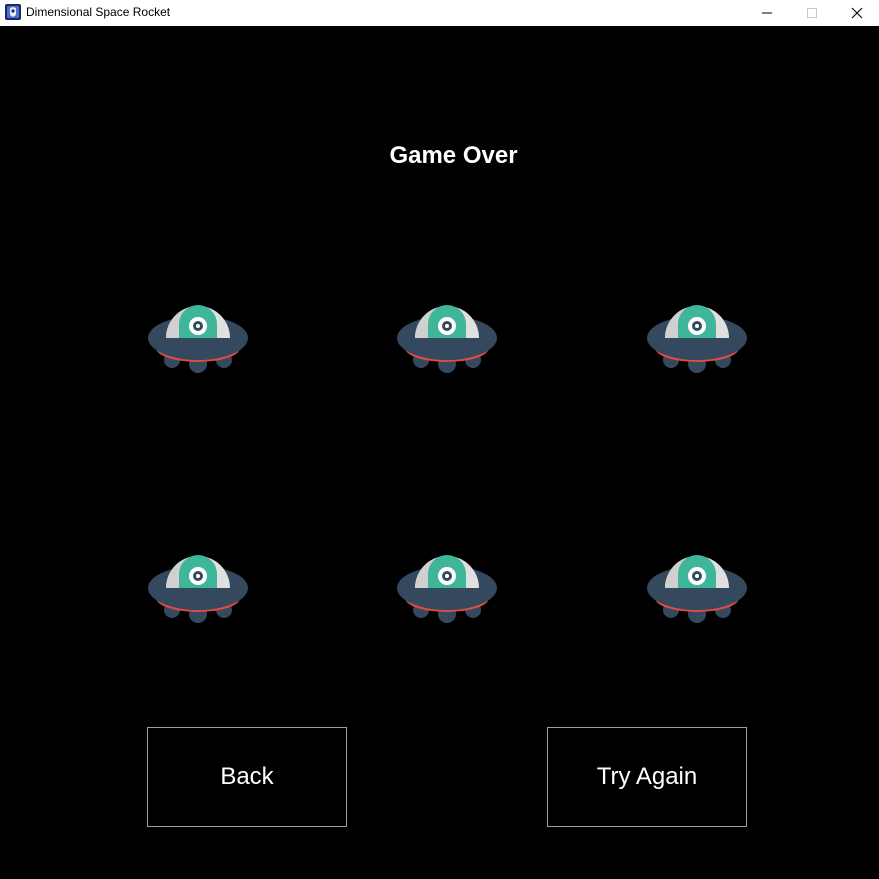 This screenshot has width=879, height=879. I want to click on minimize-icon, so click(767, 13).